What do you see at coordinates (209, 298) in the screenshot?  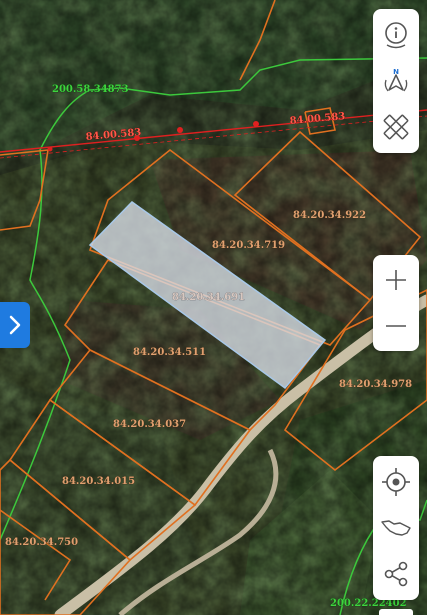 I see `parcel-label-691: 84.20.34.691` at bounding box center [209, 298].